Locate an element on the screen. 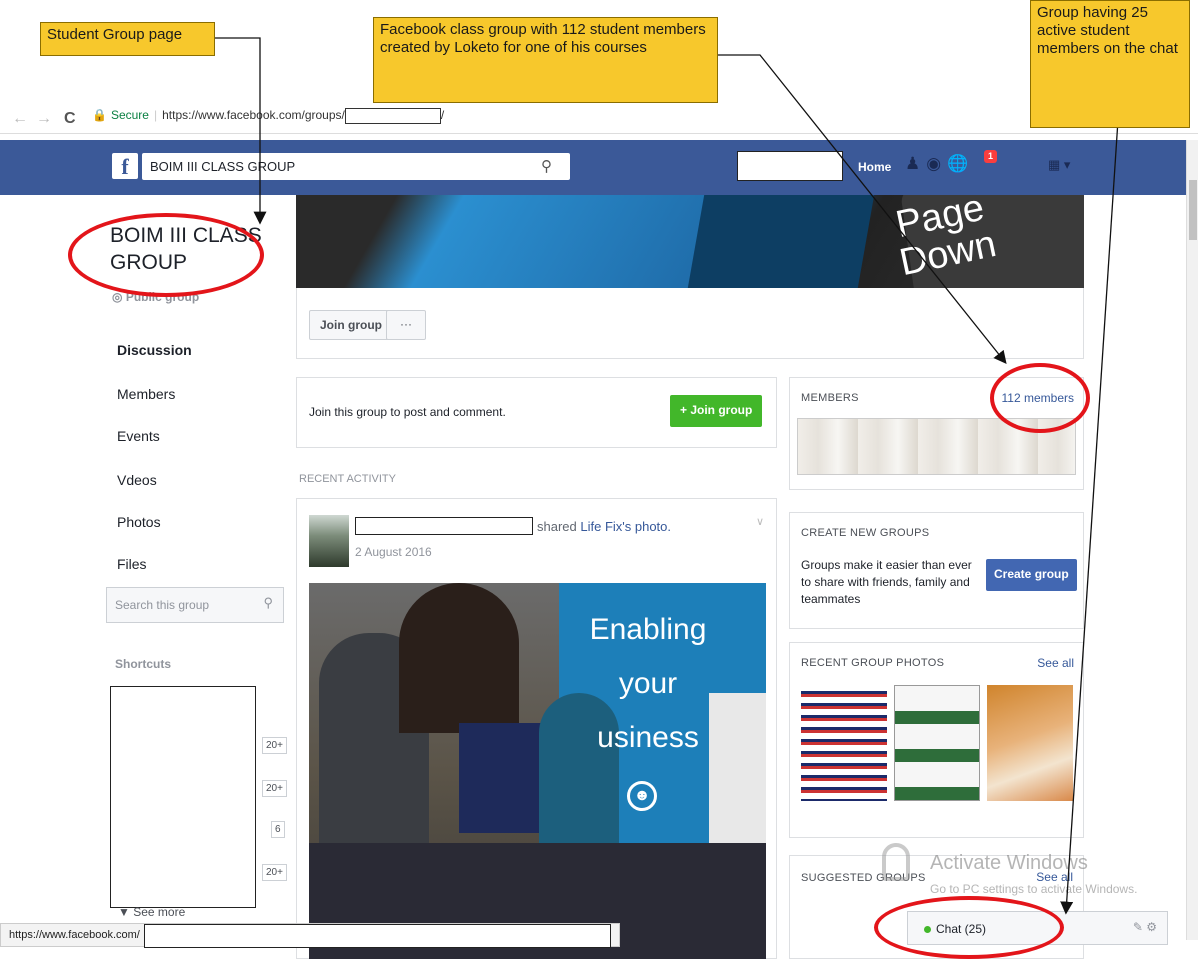 The width and height of the screenshot is (1198, 959). header-icons: ♟◉🌐 is located at coordinates (939, 164).